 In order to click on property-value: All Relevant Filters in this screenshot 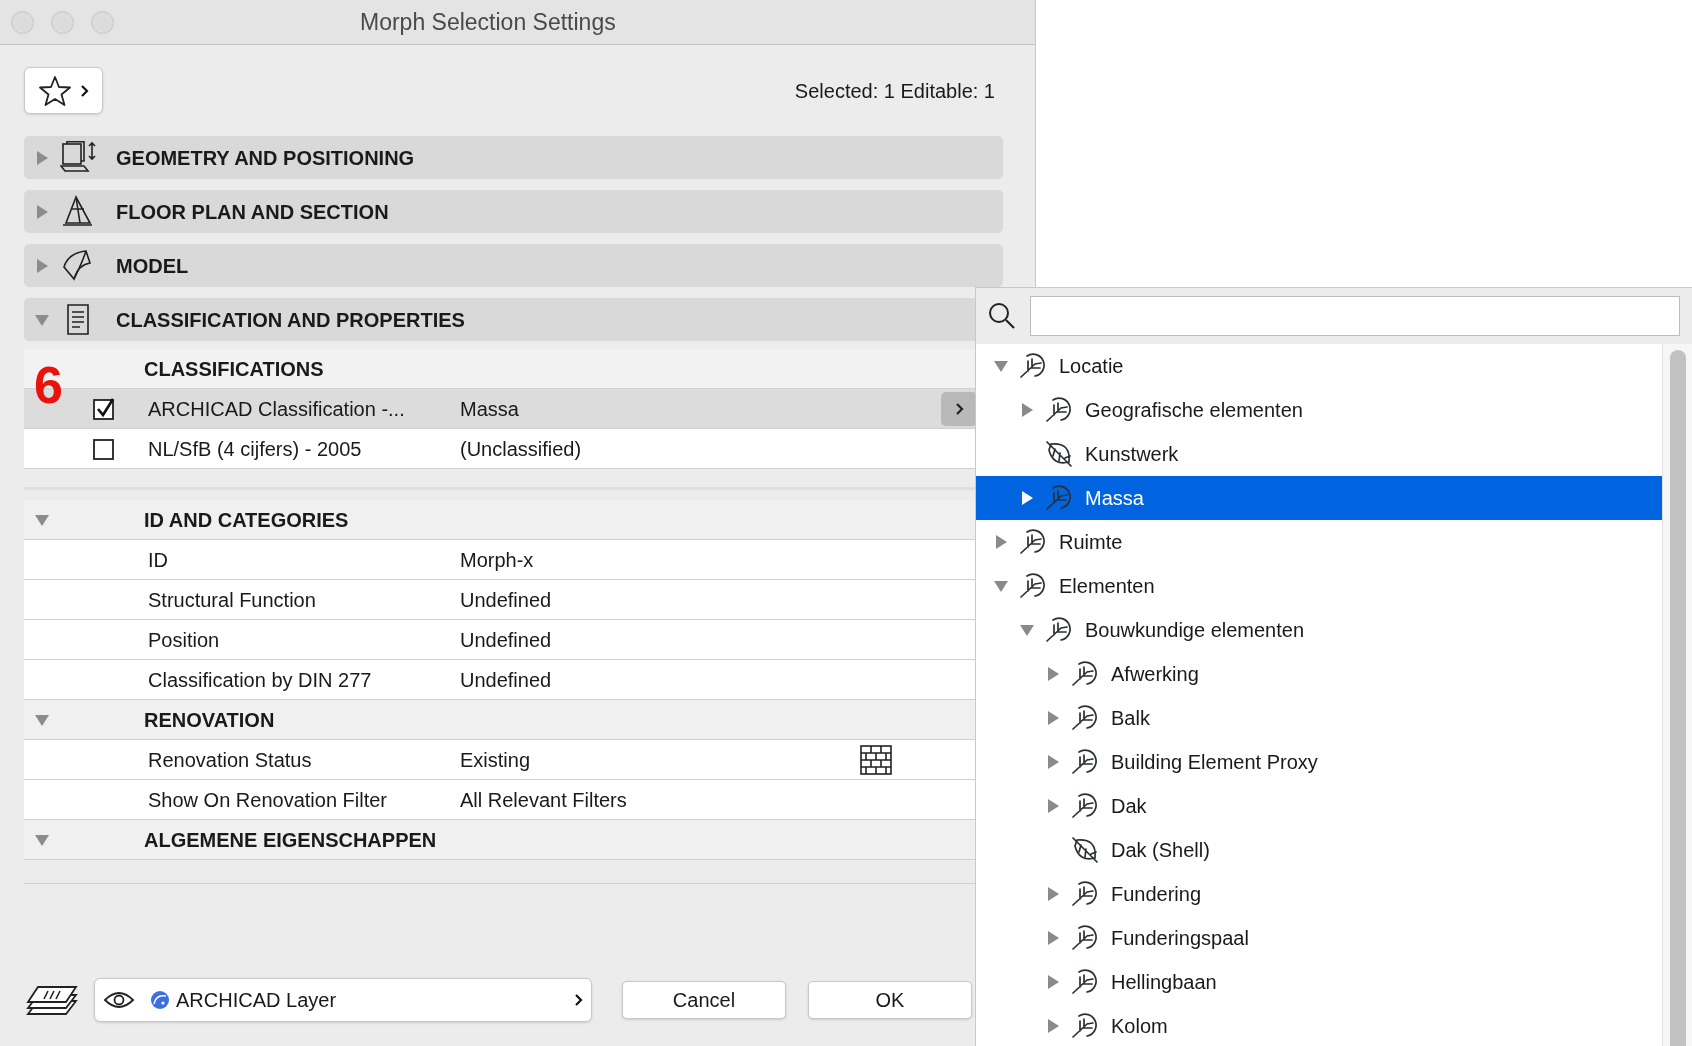, I will do `click(543, 800)`.